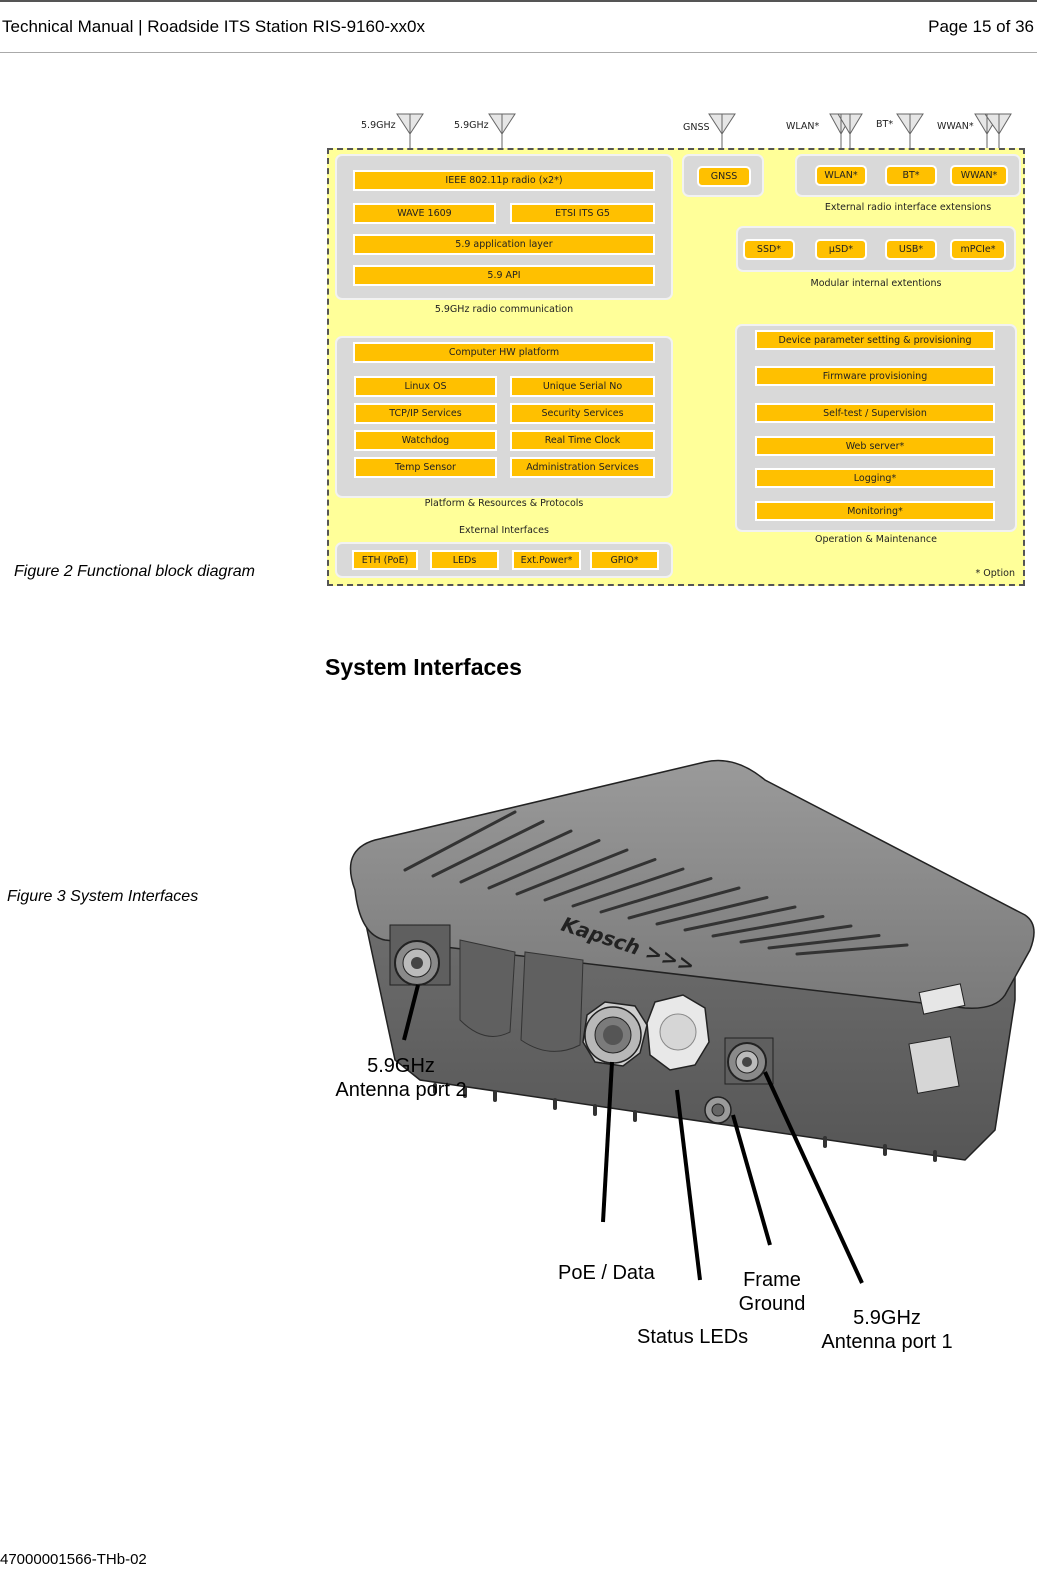 The image size is (1037, 1570). What do you see at coordinates (582, 413) in the screenshot?
I see `block-security-services: Security Services` at bounding box center [582, 413].